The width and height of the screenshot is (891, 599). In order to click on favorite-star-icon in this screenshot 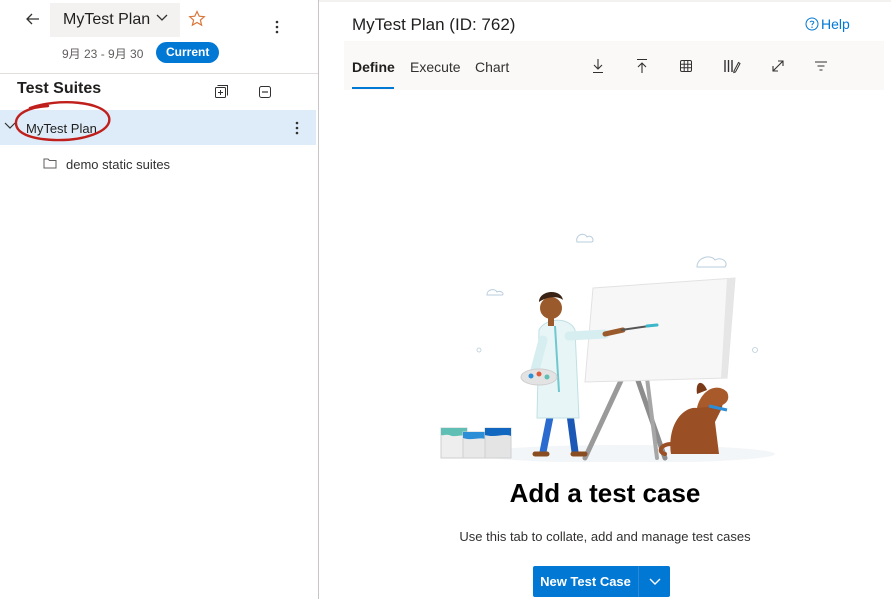, I will do `click(197, 19)`.